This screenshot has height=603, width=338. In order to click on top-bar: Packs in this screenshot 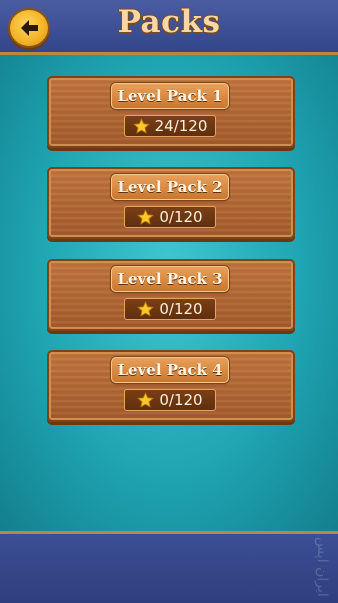, I will do `click(169, 27)`.